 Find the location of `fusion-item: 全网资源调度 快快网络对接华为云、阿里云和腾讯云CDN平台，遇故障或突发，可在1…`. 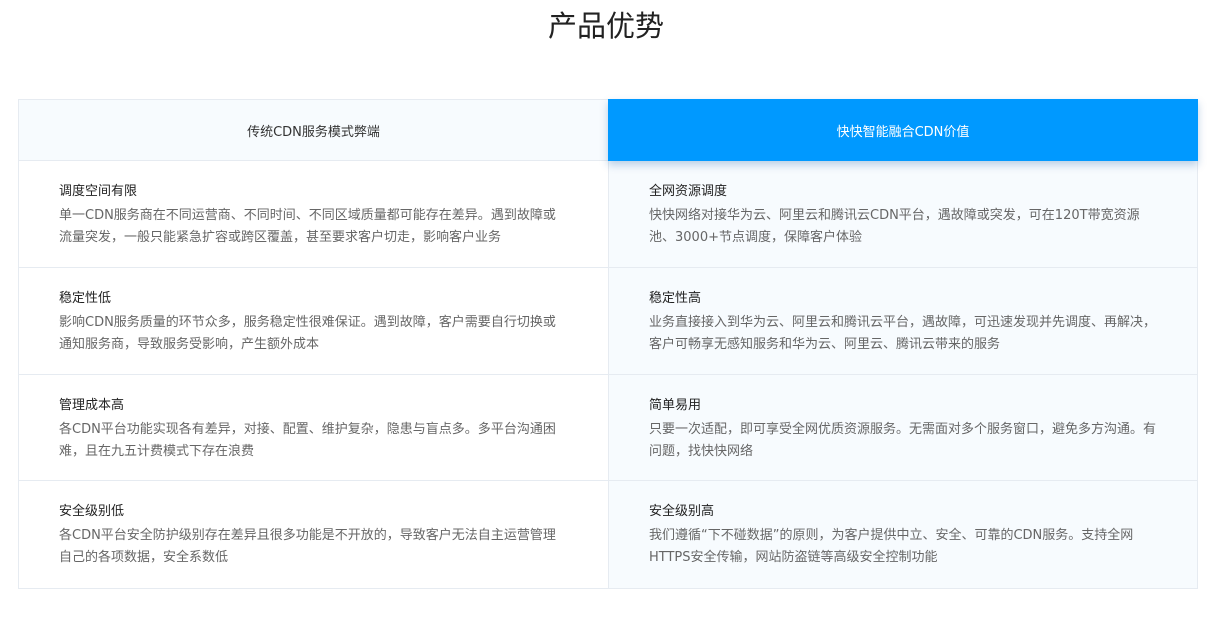

fusion-item: 全网资源调度 快快网络对接华为云、阿里云和腾讯云CDN平台，遇故障或突发，可在1… is located at coordinates (903, 214).